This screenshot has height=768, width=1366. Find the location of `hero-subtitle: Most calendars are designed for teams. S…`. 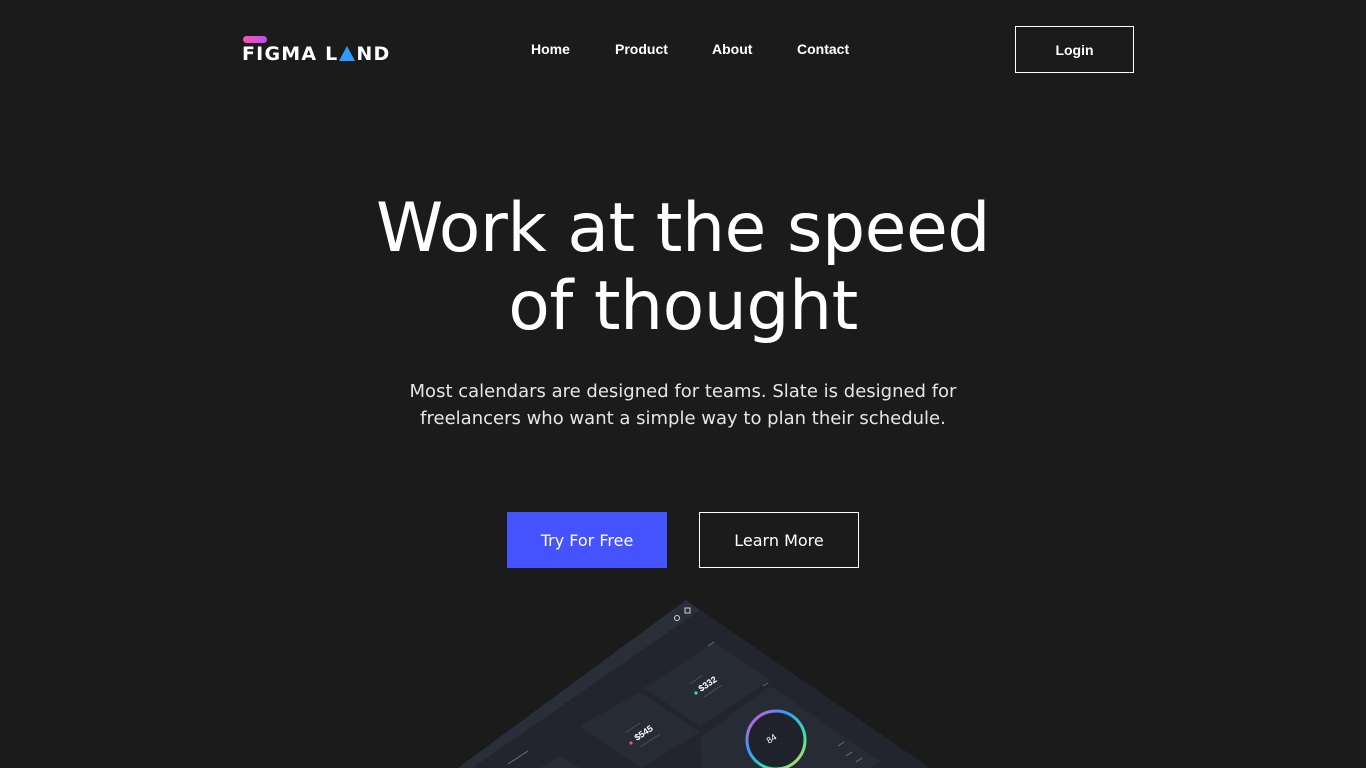

hero-subtitle: Most calendars are designed for teams. S… is located at coordinates (683, 405).